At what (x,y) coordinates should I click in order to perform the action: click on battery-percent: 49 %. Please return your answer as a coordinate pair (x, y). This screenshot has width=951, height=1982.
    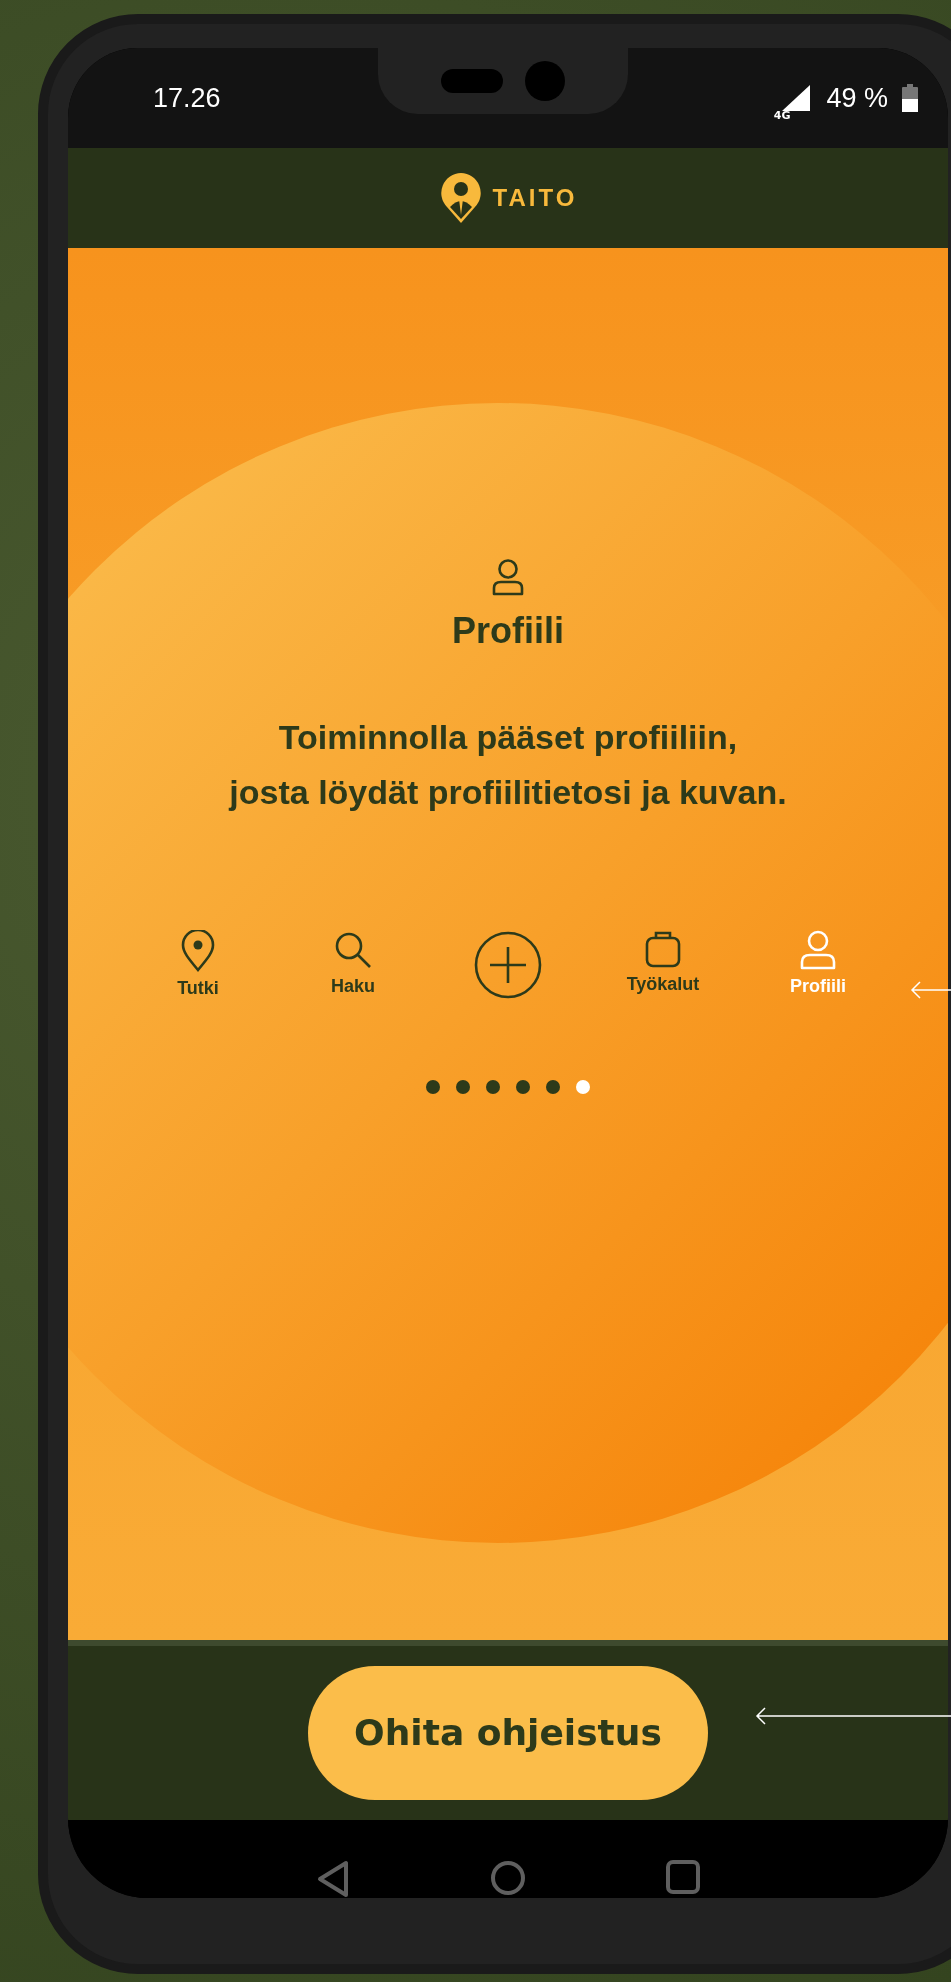
    Looking at the image, I should click on (857, 98).